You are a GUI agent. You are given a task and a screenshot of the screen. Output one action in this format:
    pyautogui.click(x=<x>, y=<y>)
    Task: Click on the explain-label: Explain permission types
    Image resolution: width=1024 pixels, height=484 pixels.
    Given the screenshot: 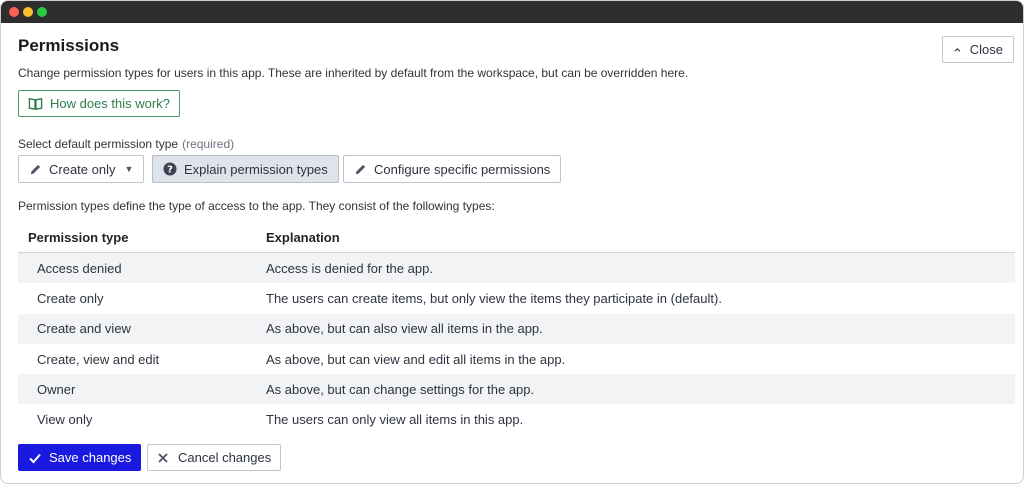 What is the action you would take?
    pyautogui.click(x=256, y=169)
    